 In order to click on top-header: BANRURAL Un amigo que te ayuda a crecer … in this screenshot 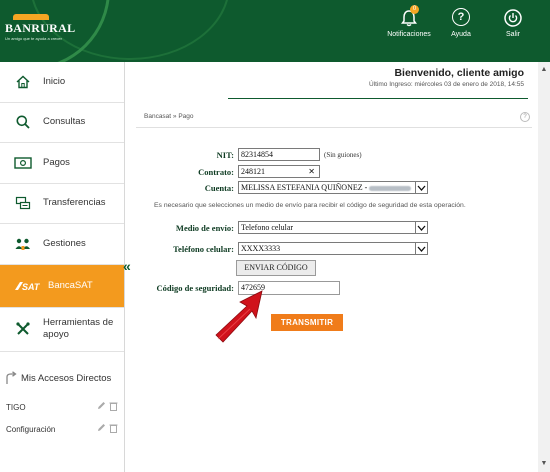, I will do `click(275, 31)`.